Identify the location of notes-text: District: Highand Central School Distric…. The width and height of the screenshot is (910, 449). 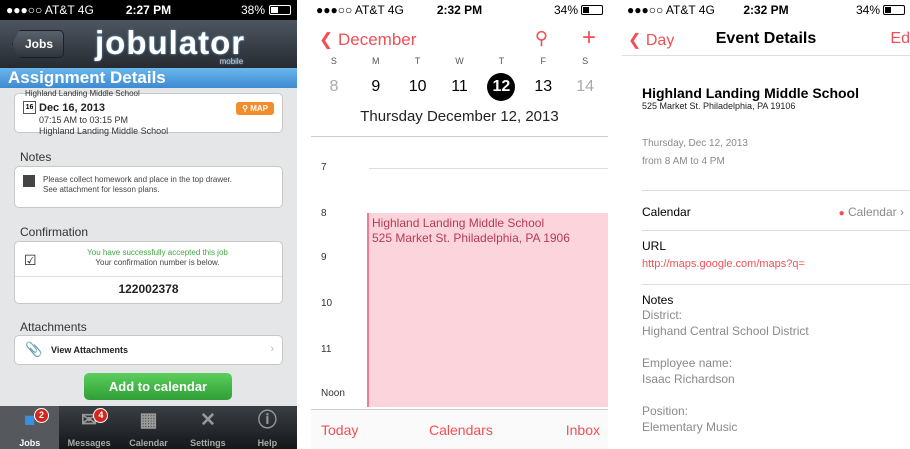
(725, 371).